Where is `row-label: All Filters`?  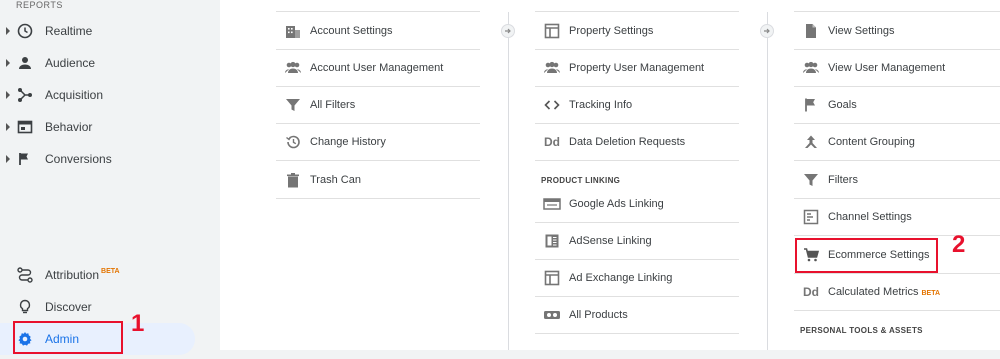
row-label: All Filters is located at coordinates (333, 105).